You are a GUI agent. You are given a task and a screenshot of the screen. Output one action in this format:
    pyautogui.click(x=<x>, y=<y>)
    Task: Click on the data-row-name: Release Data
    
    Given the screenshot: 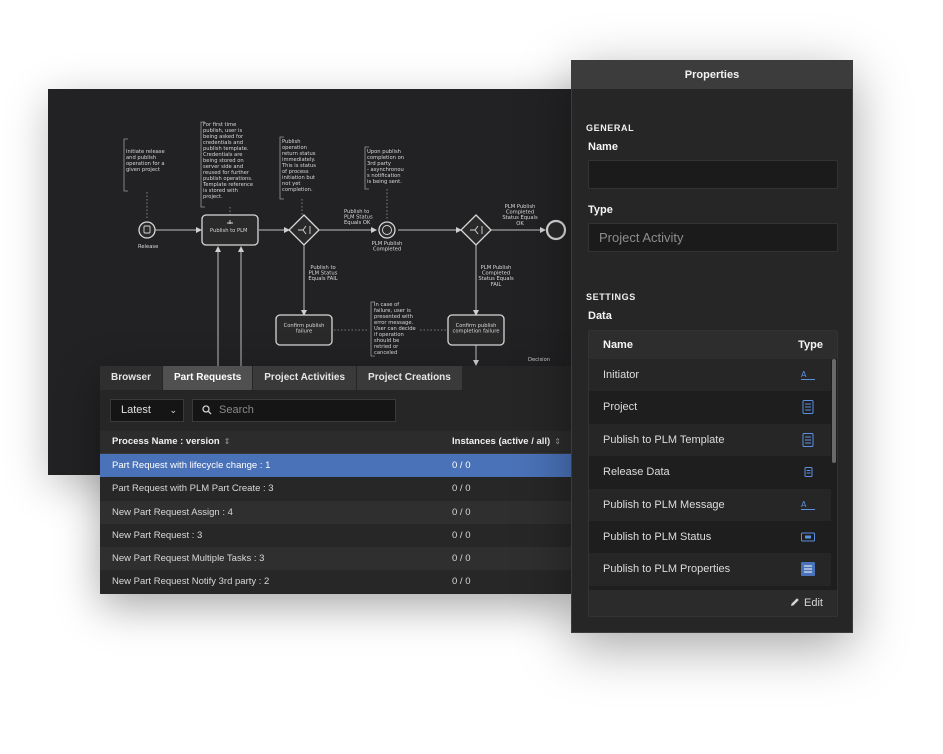 What is the action you would take?
    pyautogui.click(x=636, y=472)
    